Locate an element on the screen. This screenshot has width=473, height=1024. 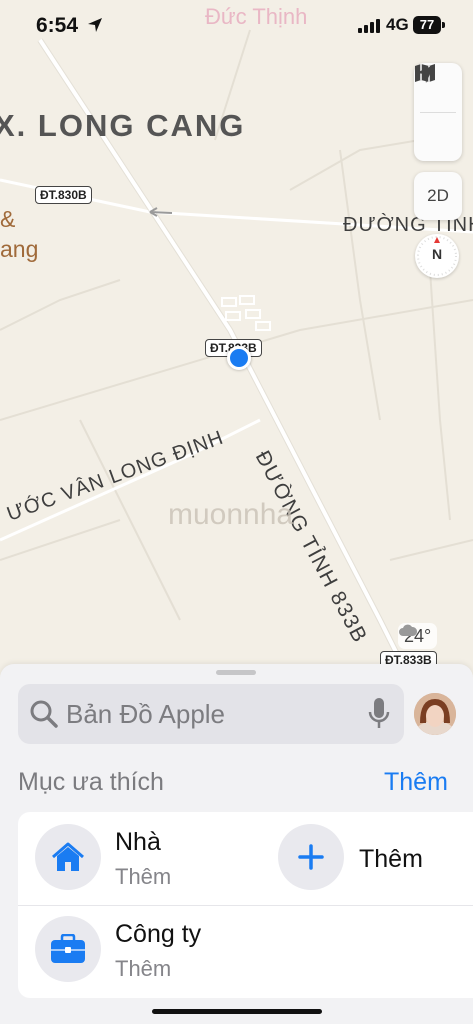
favorite-name: Công ty is located at coordinates (158, 934).